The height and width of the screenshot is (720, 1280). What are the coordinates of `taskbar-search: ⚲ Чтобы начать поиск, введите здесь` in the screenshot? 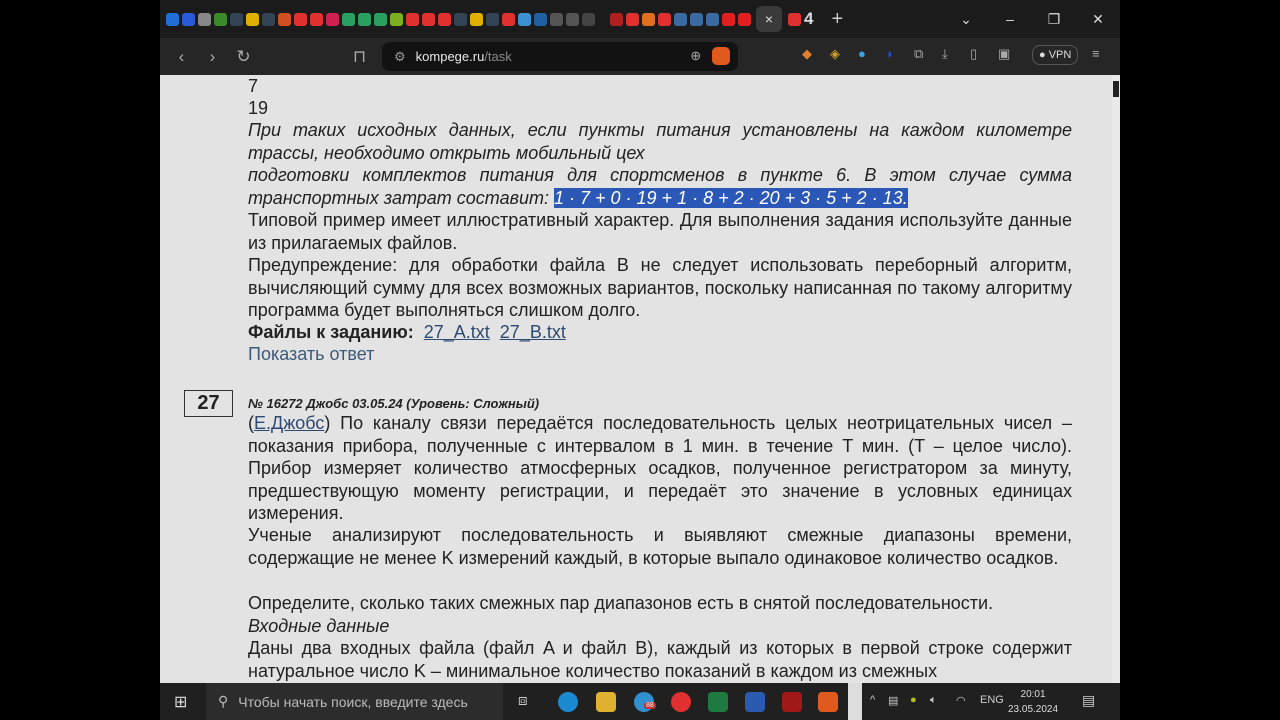 It's located at (354, 701).